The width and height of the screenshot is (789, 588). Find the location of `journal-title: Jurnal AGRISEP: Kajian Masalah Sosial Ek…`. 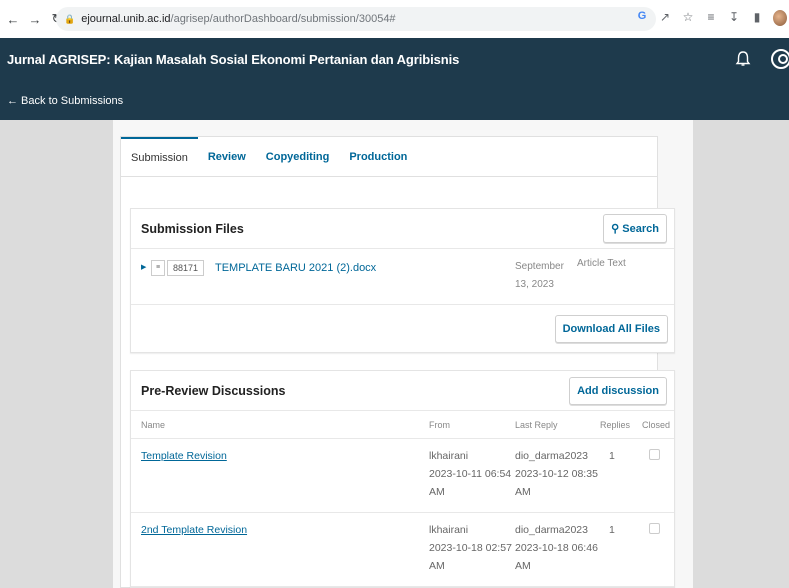

journal-title: Jurnal AGRISEP: Kajian Masalah Sosial Ek… is located at coordinates (233, 59).